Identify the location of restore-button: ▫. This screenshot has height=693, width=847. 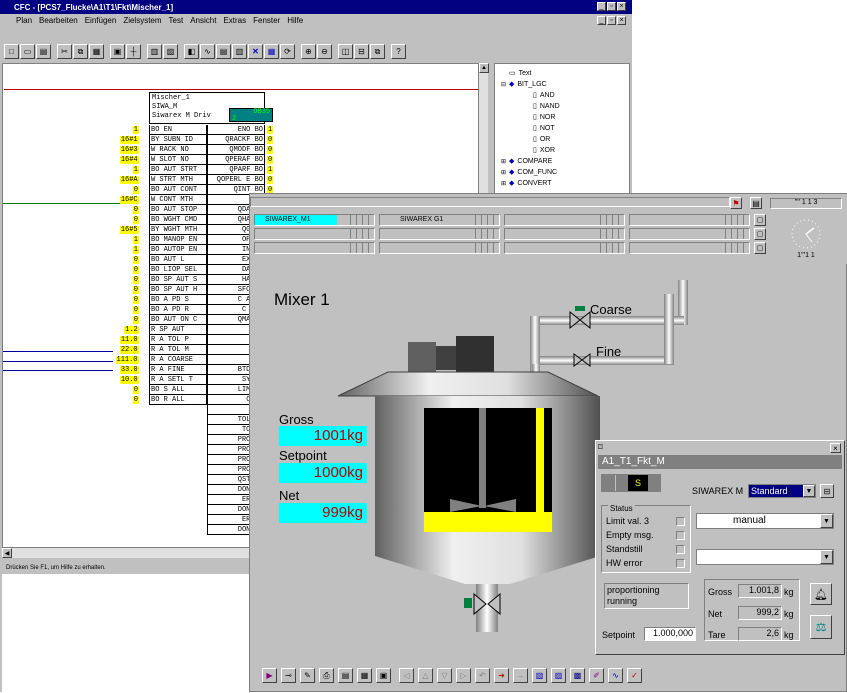
(611, 6).